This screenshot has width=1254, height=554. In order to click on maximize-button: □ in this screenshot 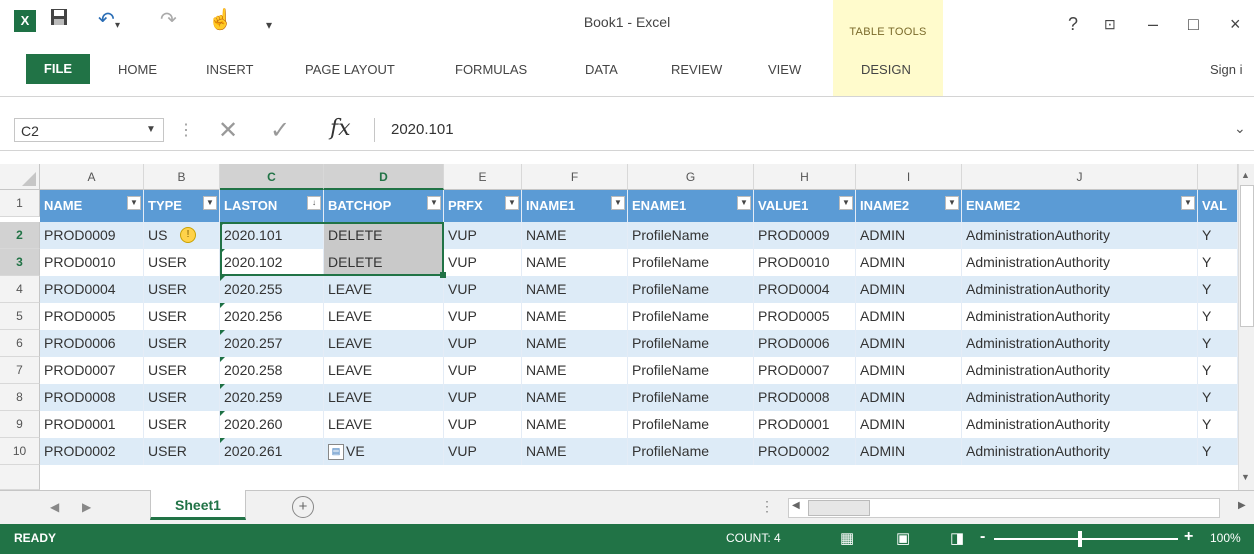, I will do `click(1193, 24)`.